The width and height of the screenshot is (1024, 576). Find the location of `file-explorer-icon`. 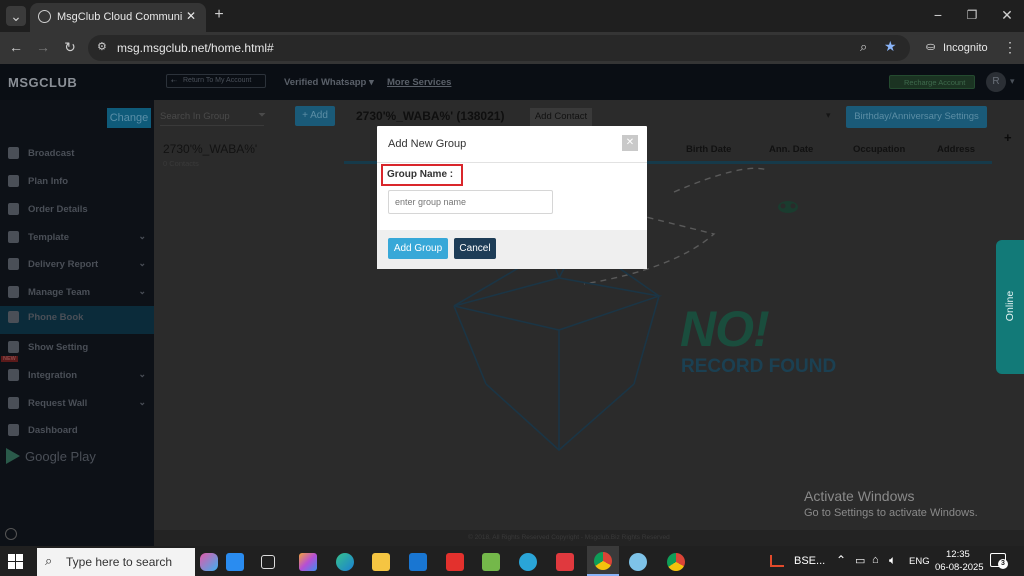

file-explorer-icon is located at coordinates (381, 562).